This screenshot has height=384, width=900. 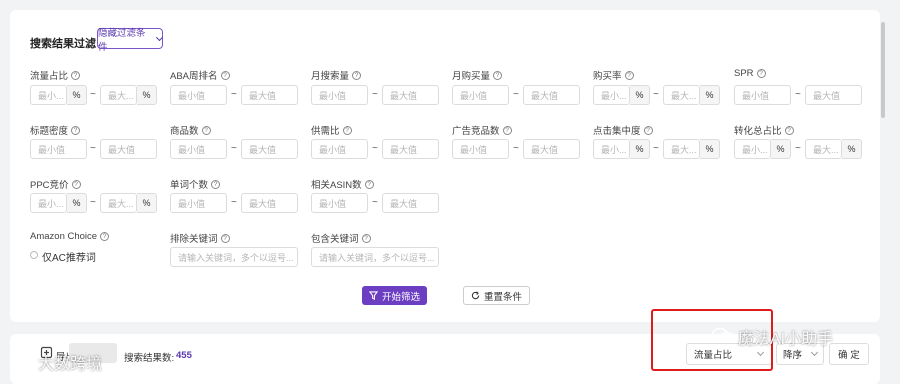 I want to click on hide-filters-button: 隐藏过滤条件, so click(x=130, y=40).